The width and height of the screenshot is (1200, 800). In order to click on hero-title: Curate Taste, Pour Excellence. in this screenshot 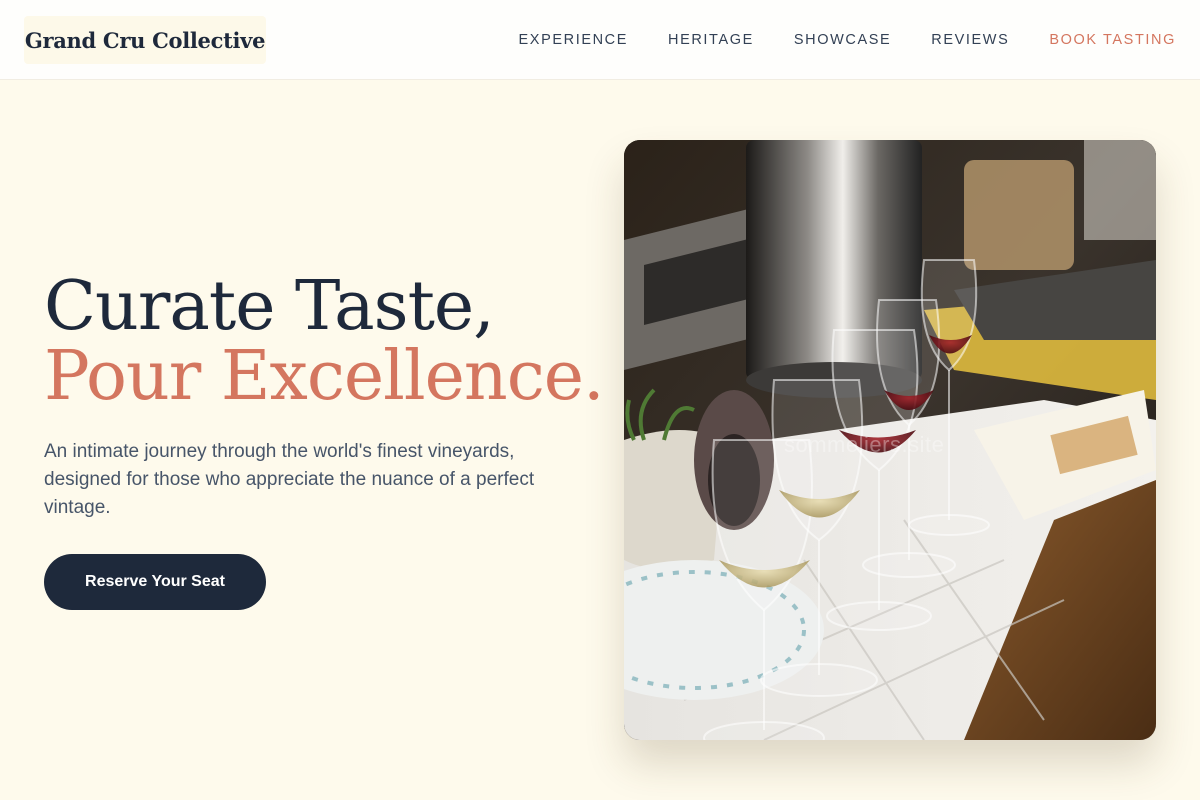, I will do `click(324, 341)`.